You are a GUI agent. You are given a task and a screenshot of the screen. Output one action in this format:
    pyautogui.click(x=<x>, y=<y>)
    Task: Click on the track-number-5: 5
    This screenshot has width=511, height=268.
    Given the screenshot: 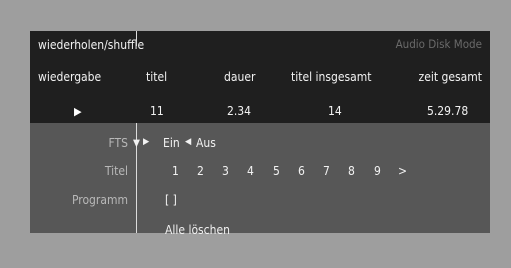 What is the action you would take?
    pyautogui.click(x=276, y=171)
    